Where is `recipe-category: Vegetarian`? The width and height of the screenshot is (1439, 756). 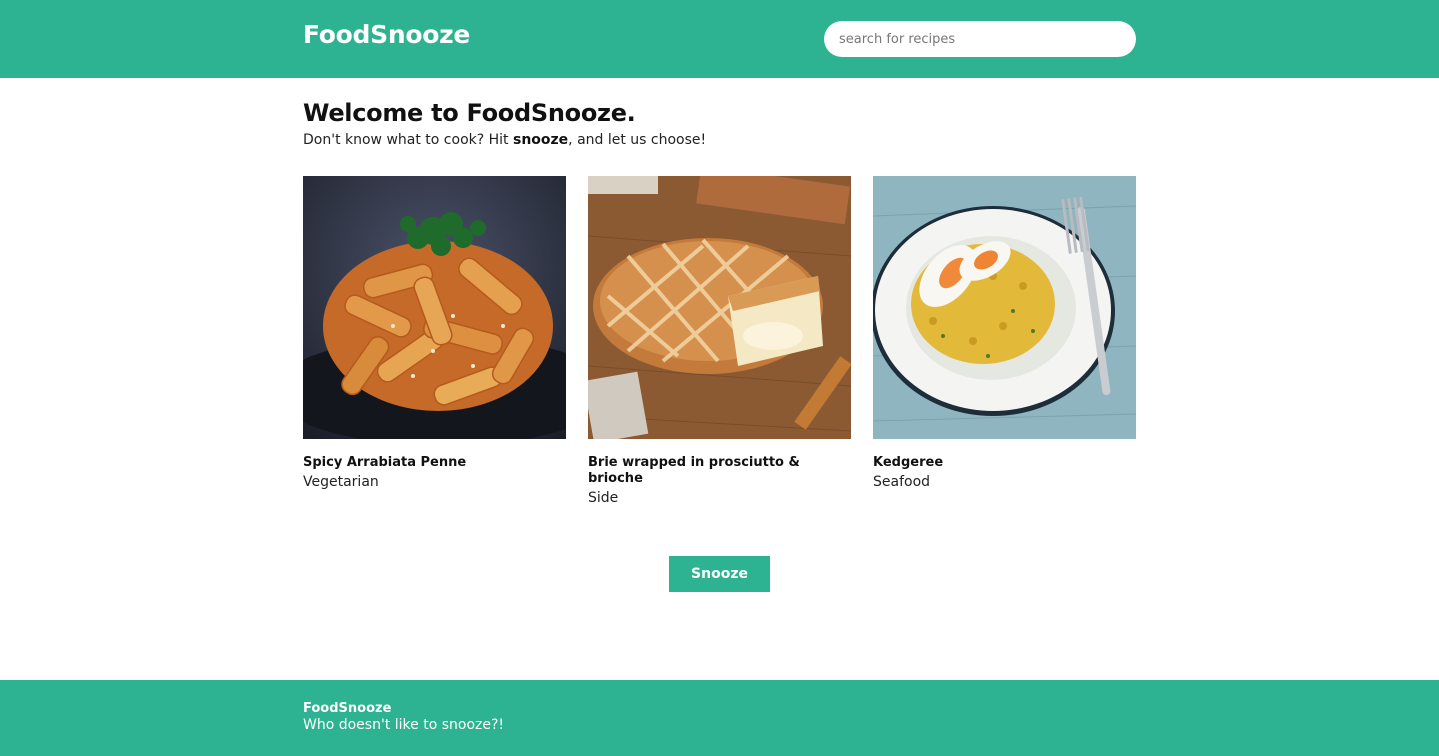 recipe-category: Vegetarian is located at coordinates (341, 482).